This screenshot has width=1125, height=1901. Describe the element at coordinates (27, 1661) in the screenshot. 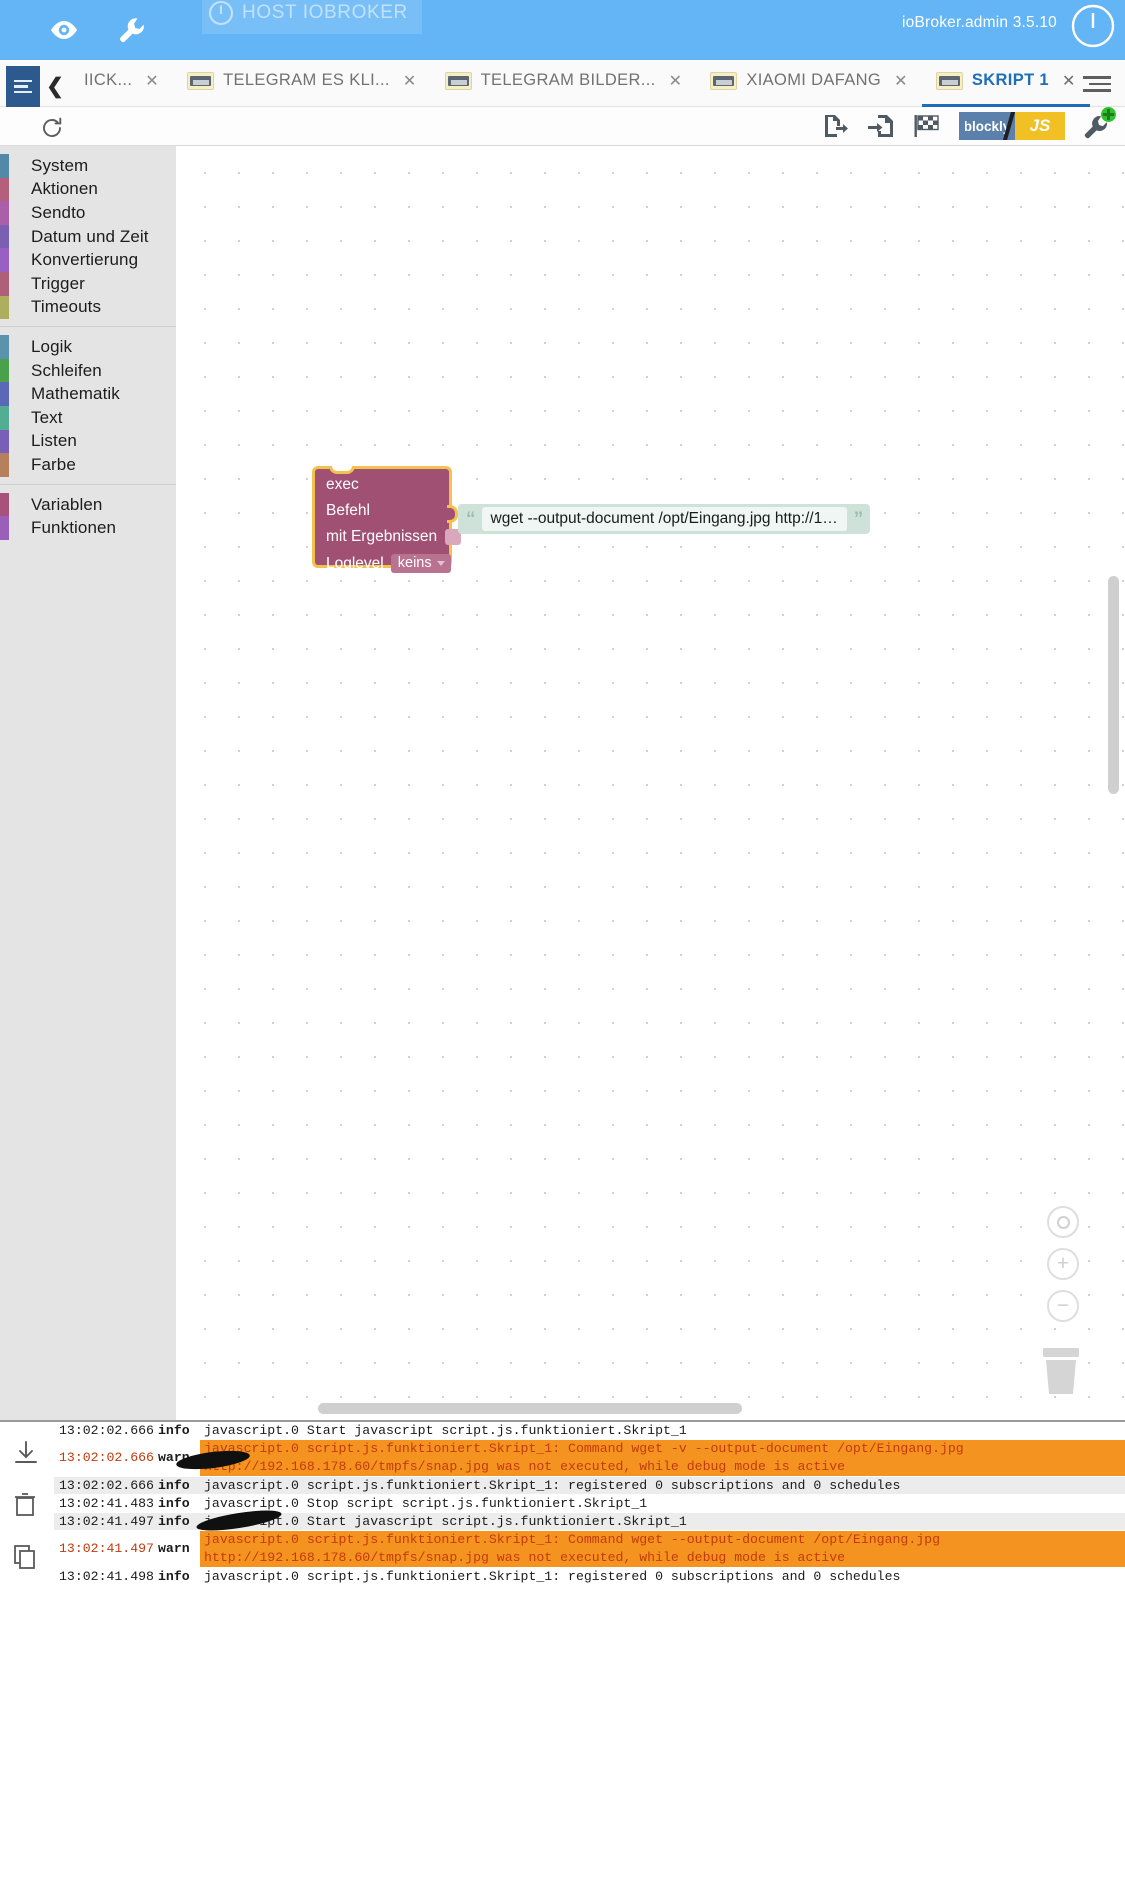

I see `log-side-actions` at that location.